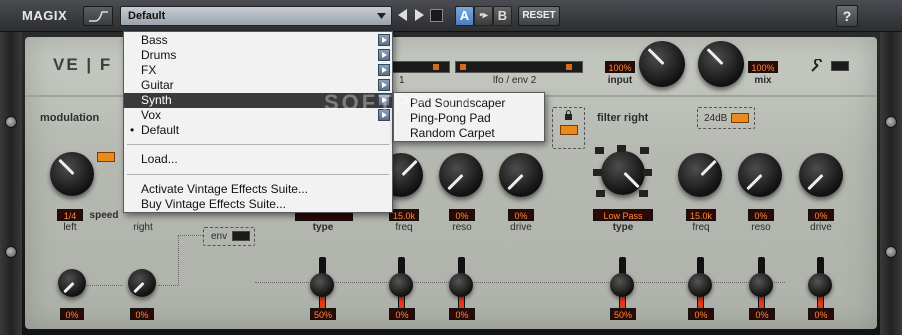 The image size is (902, 335). What do you see at coordinates (760, 175) in the screenshot?
I see `filter-right-reso-knob` at bounding box center [760, 175].